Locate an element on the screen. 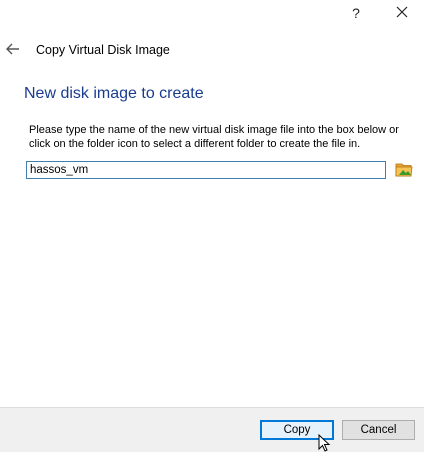 This screenshot has height=452, width=424. folder-icon is located at coordinates (404, 170).